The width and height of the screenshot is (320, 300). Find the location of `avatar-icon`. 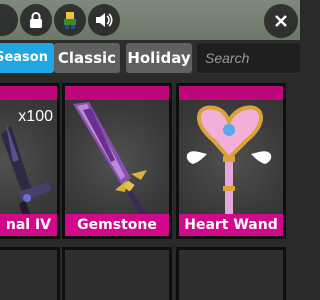

avatar-icon is located at coordinates (70, 20).